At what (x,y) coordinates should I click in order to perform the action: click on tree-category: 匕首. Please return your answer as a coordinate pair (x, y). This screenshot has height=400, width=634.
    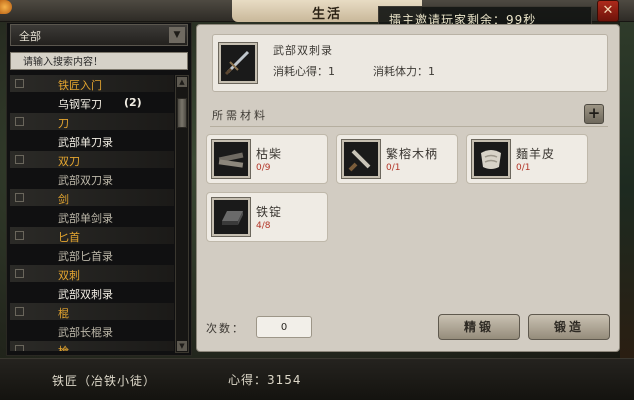
    Looking at the image, I should click on (92, 235).